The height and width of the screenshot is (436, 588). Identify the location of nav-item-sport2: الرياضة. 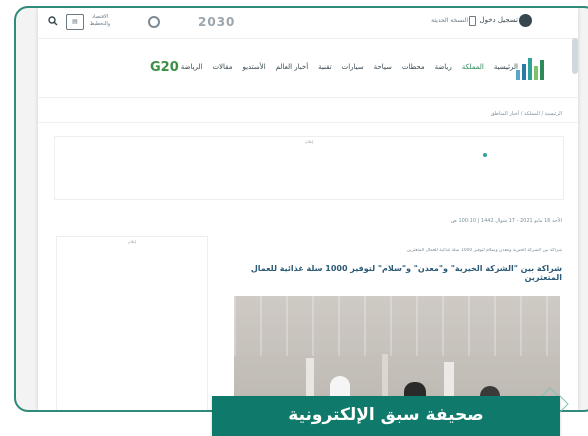
(192, 67).